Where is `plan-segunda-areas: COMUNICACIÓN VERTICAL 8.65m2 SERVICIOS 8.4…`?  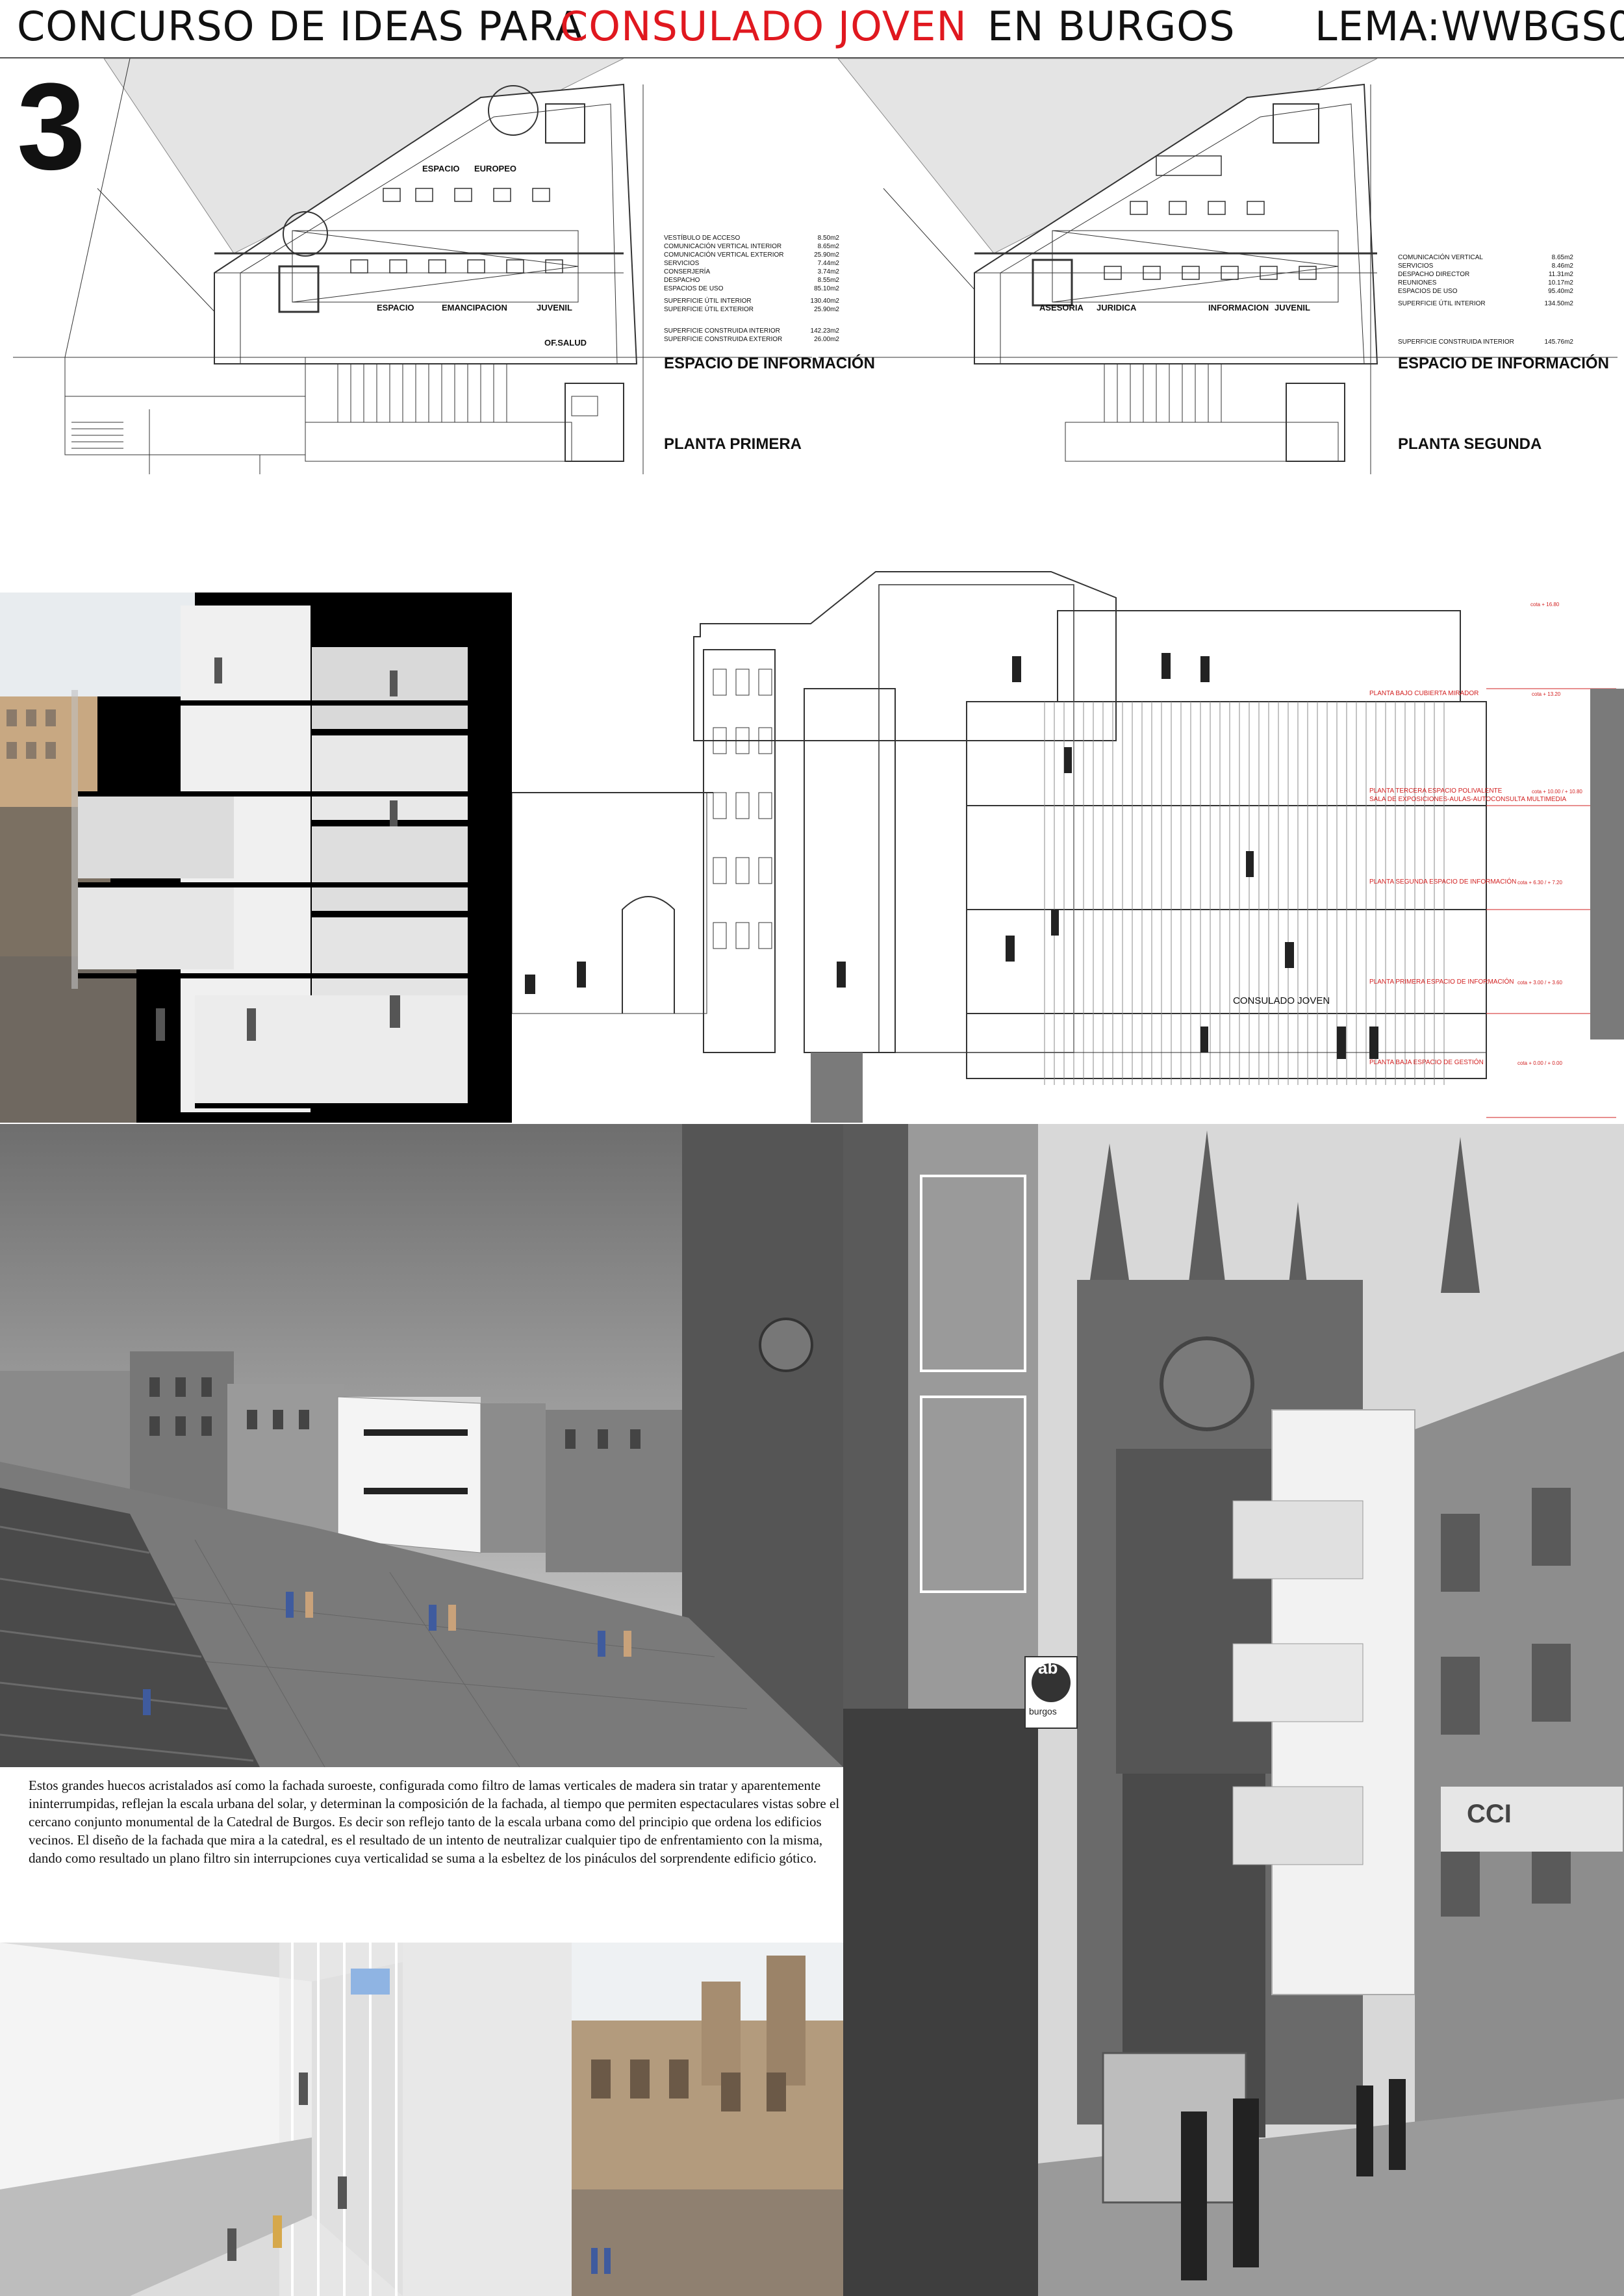 plan-segunda-areas: COMUNICACIÓN VERTICAL 8.65m2 SERVICIOS 8.4… is located at coordinates (1485, 300).